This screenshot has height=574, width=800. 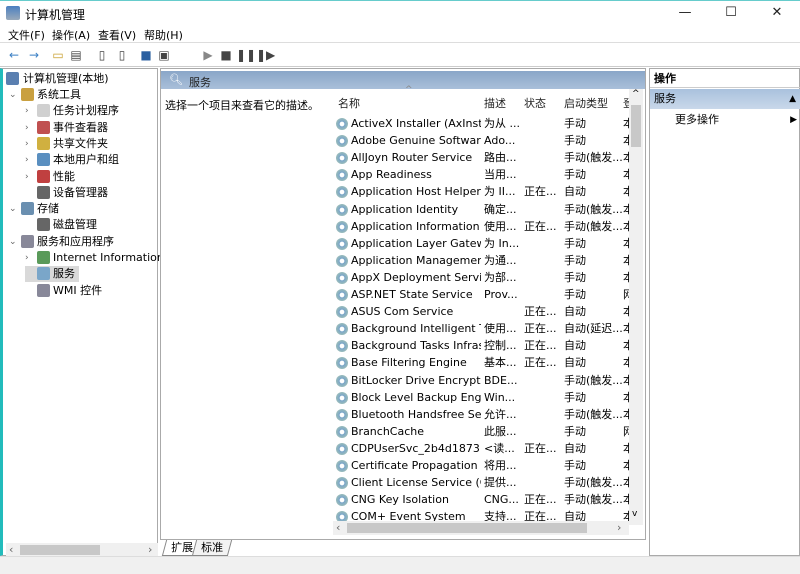 I want to click on service-row: Background Tasks Infras... 控制... 正在... 自动本, so click(x=481, y=345).